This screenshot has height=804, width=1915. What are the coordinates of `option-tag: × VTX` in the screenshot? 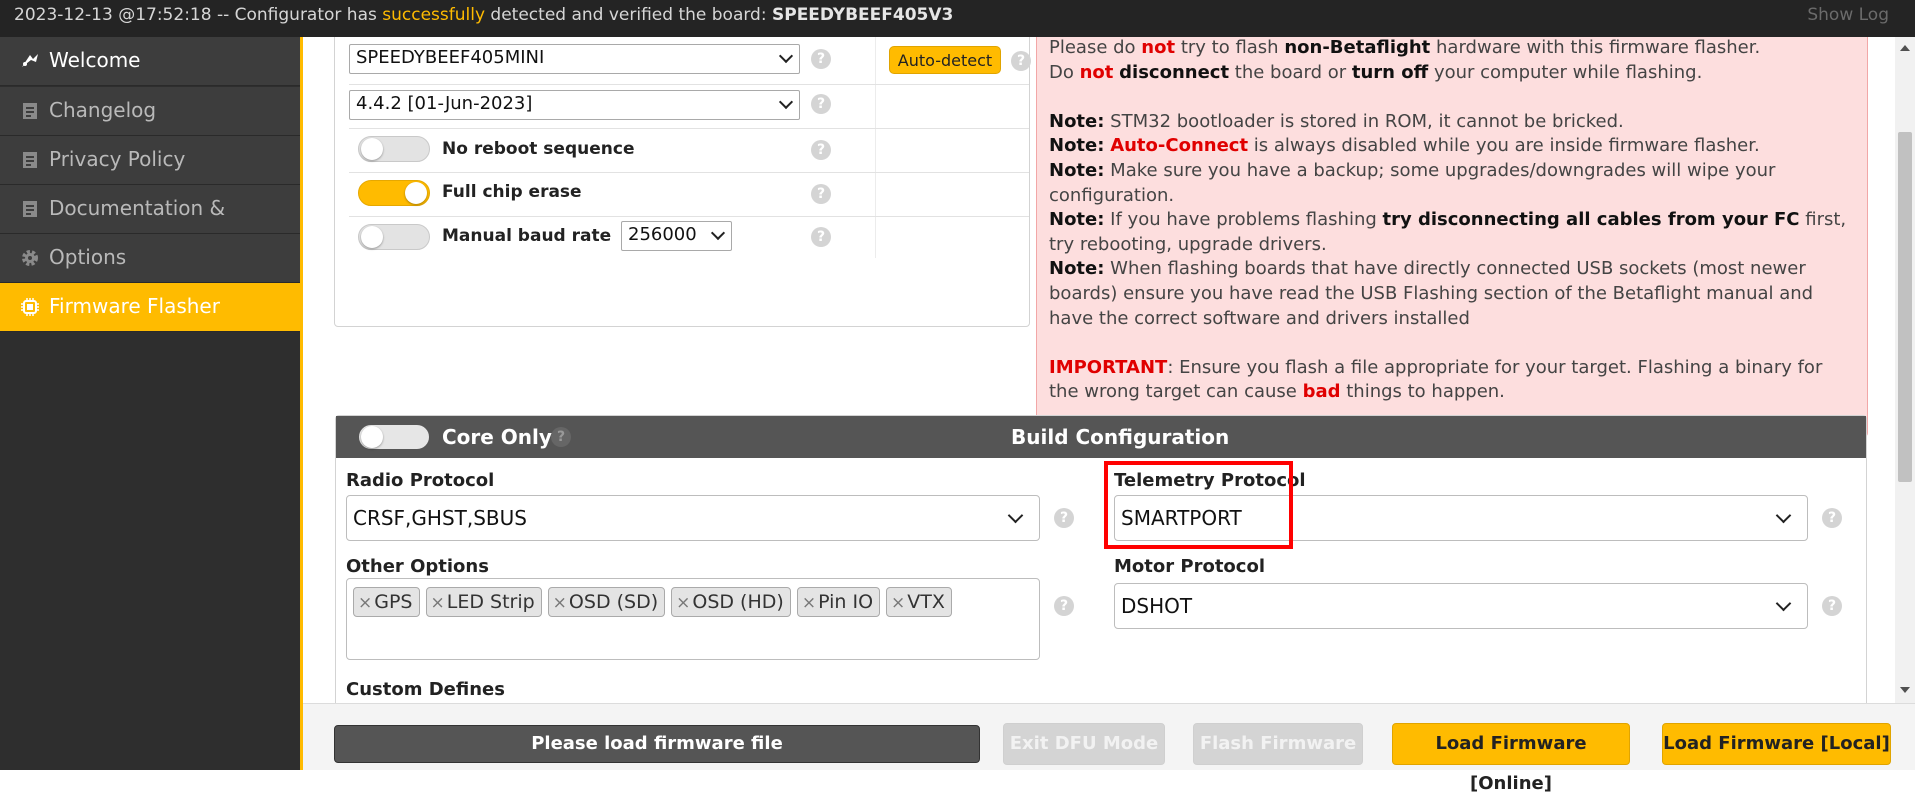 It's located at (919, 602).